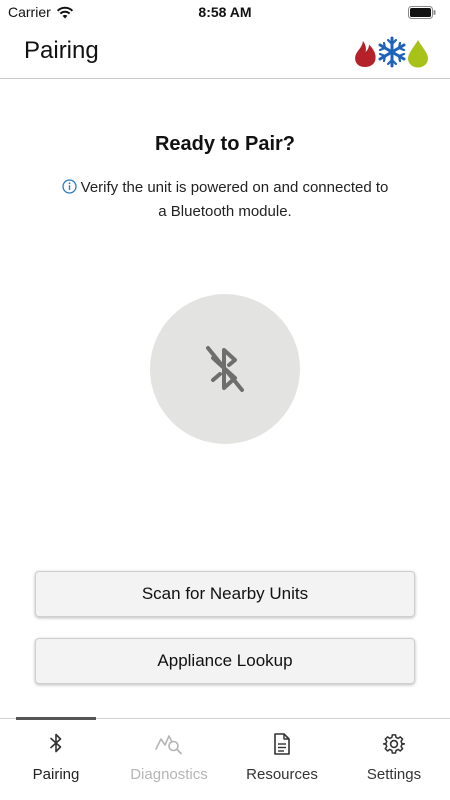 The height and width of the screenshot is (800, 450). What do you see at coordinates (422, 12) in the screenshot?
I see `battery-icon` at bounding box center [422, 12].